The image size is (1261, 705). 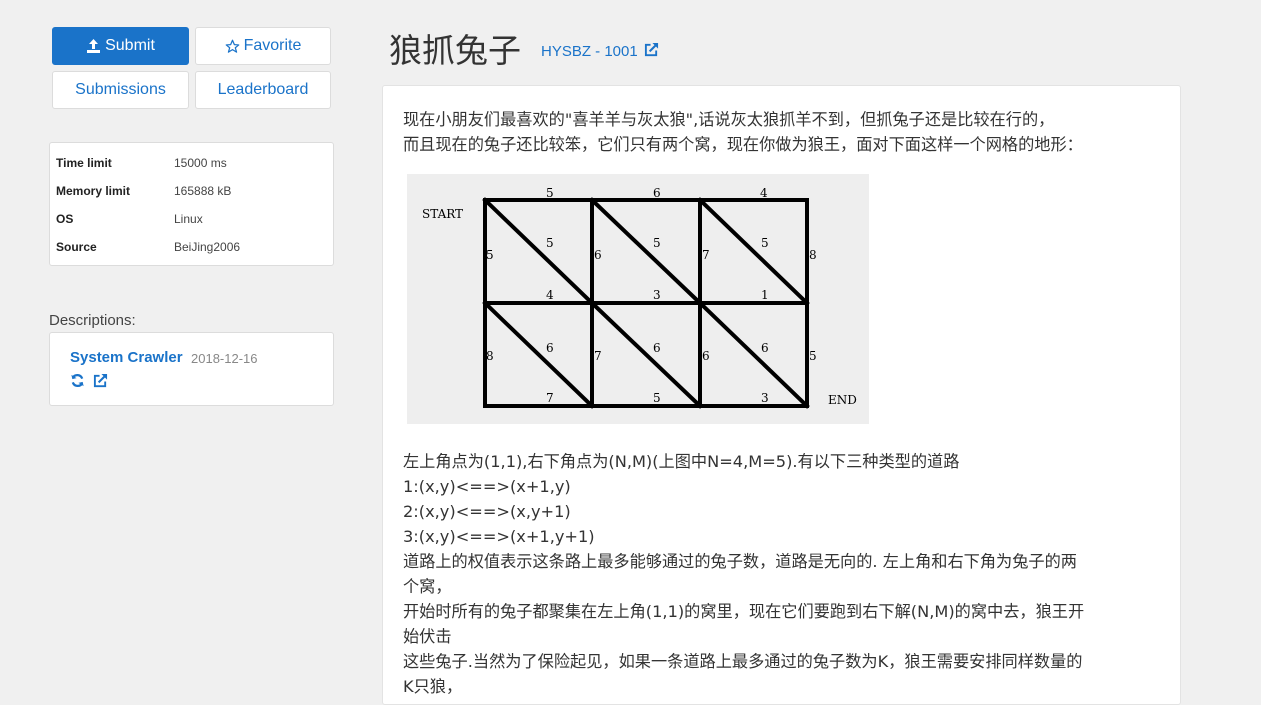 I want to click on info-key: Time limit, so click(x=84, y=163).